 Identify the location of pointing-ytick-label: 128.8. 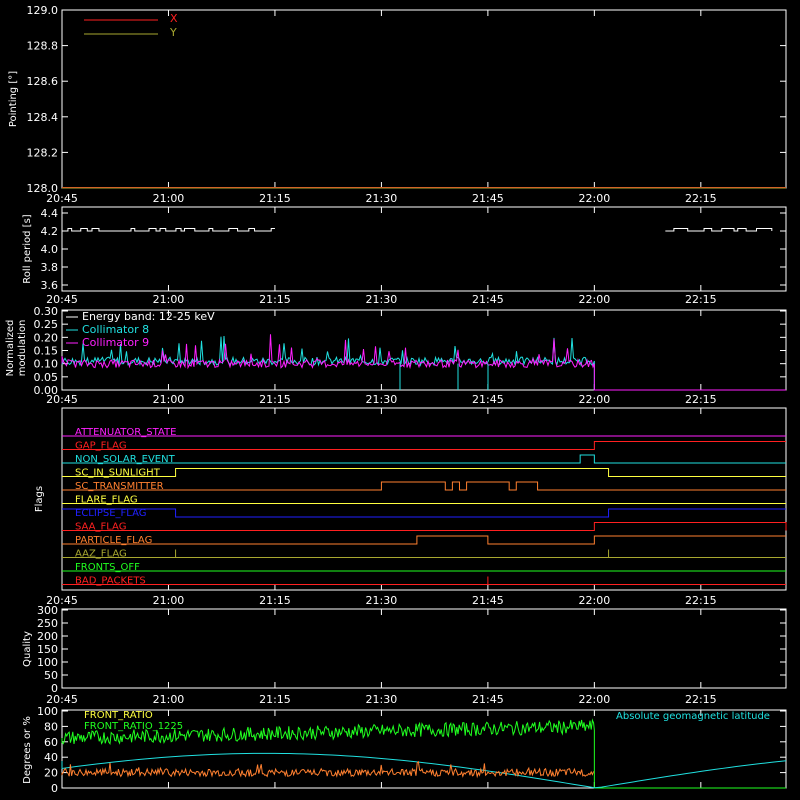
(43, 46).